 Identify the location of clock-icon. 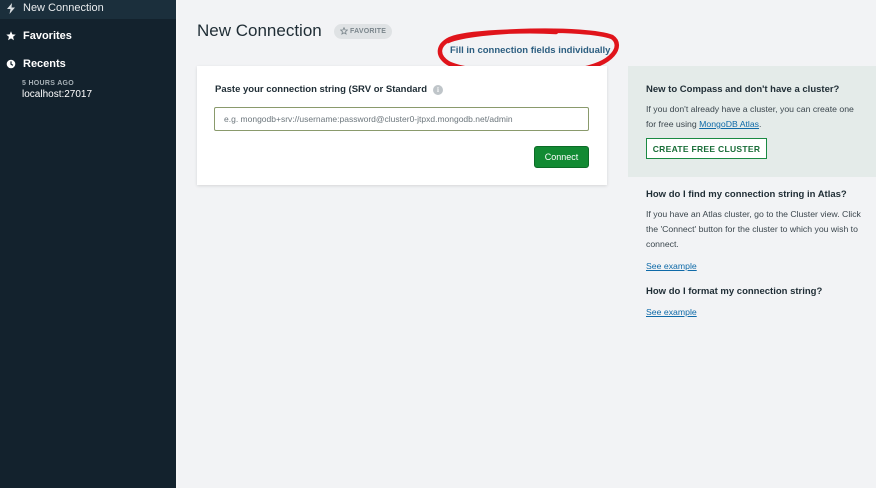
(11, 64).